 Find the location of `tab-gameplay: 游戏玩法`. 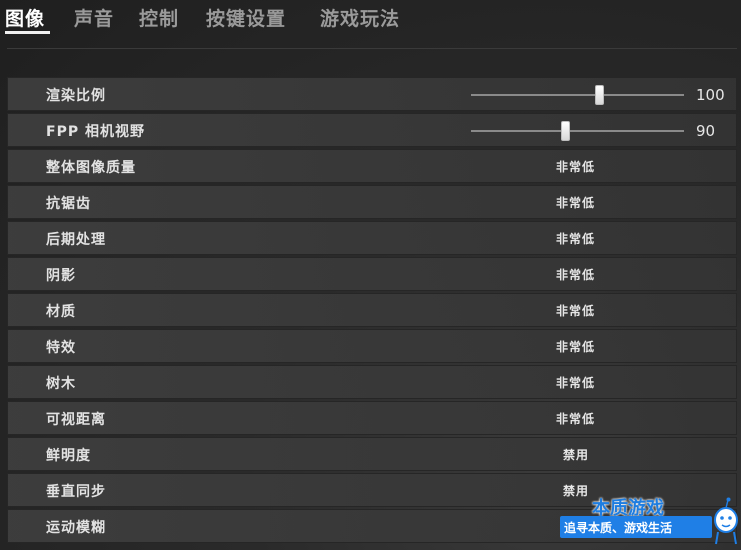

tab-gameplay: 游戏玩法 is located at coordinates (360, 17).